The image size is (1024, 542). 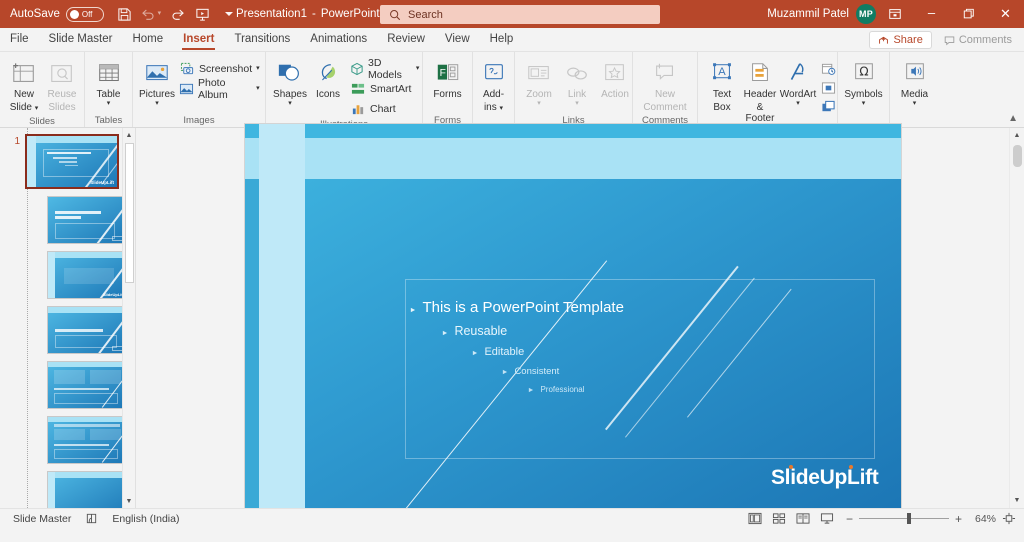 I want to click on chart-button: Chart, so click(x=384, y=108).